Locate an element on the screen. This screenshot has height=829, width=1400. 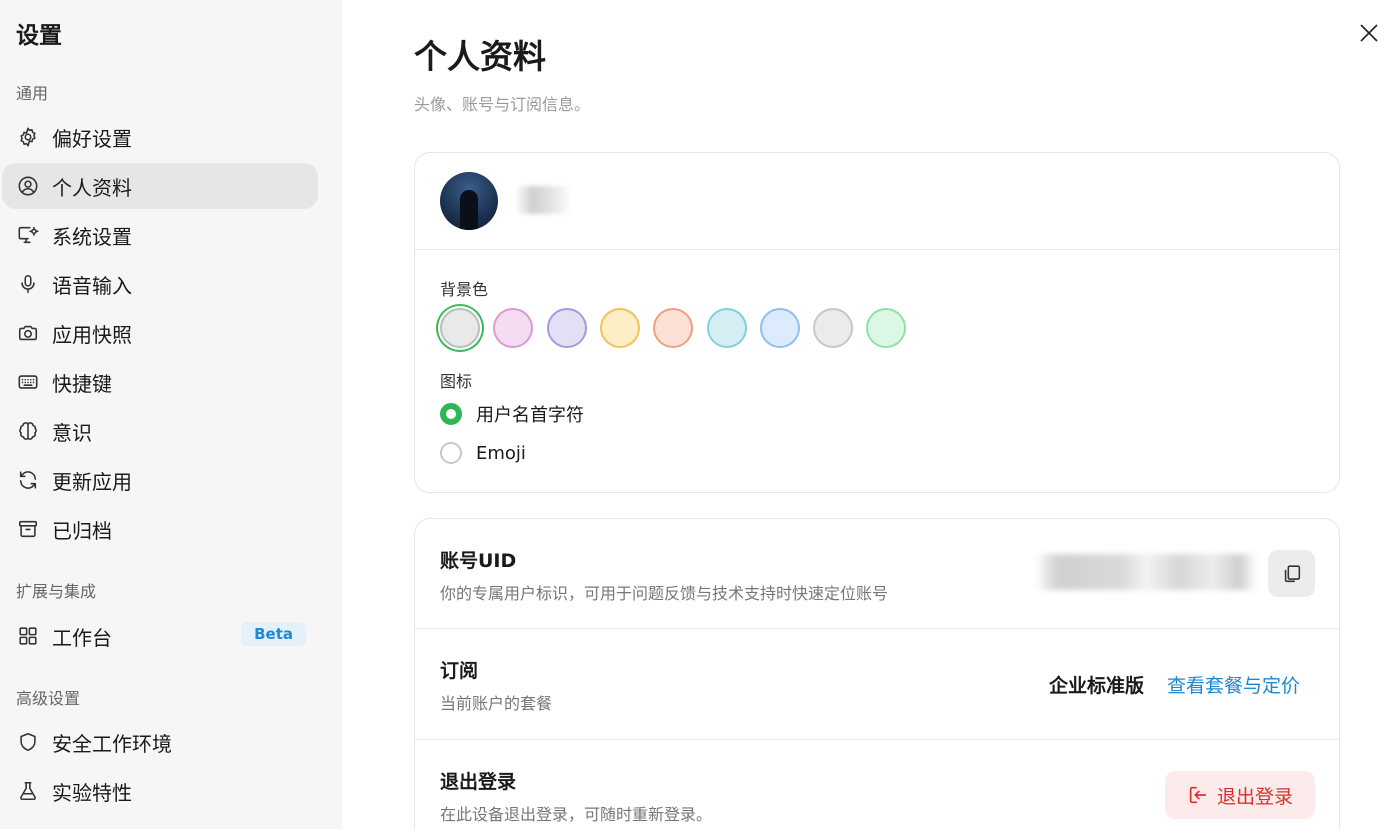
logout-button: 退出登录 is located at coordinates (1240, 795).